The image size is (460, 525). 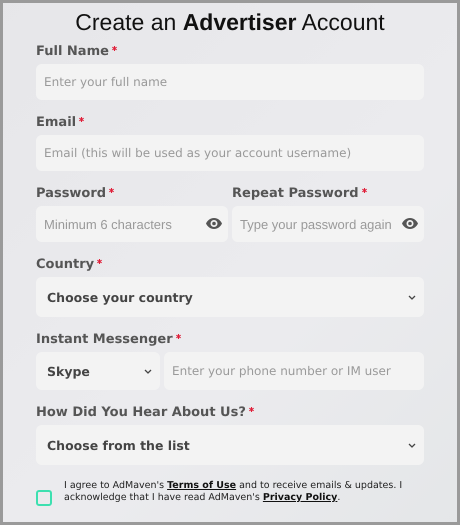 What do you see at coordinates (230, 22) in the screenshot?
I see `page-title: Create an Advertiser Account` at bounding box center [230, 22].